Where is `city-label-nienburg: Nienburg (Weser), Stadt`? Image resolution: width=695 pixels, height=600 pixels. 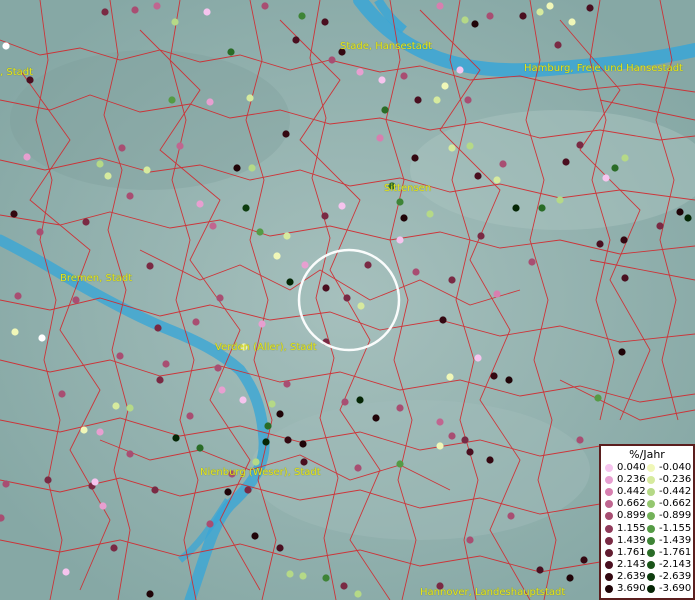
city-label-nienburg: Nienburg (Weser), Stadt is located at coordinates (260, 472).